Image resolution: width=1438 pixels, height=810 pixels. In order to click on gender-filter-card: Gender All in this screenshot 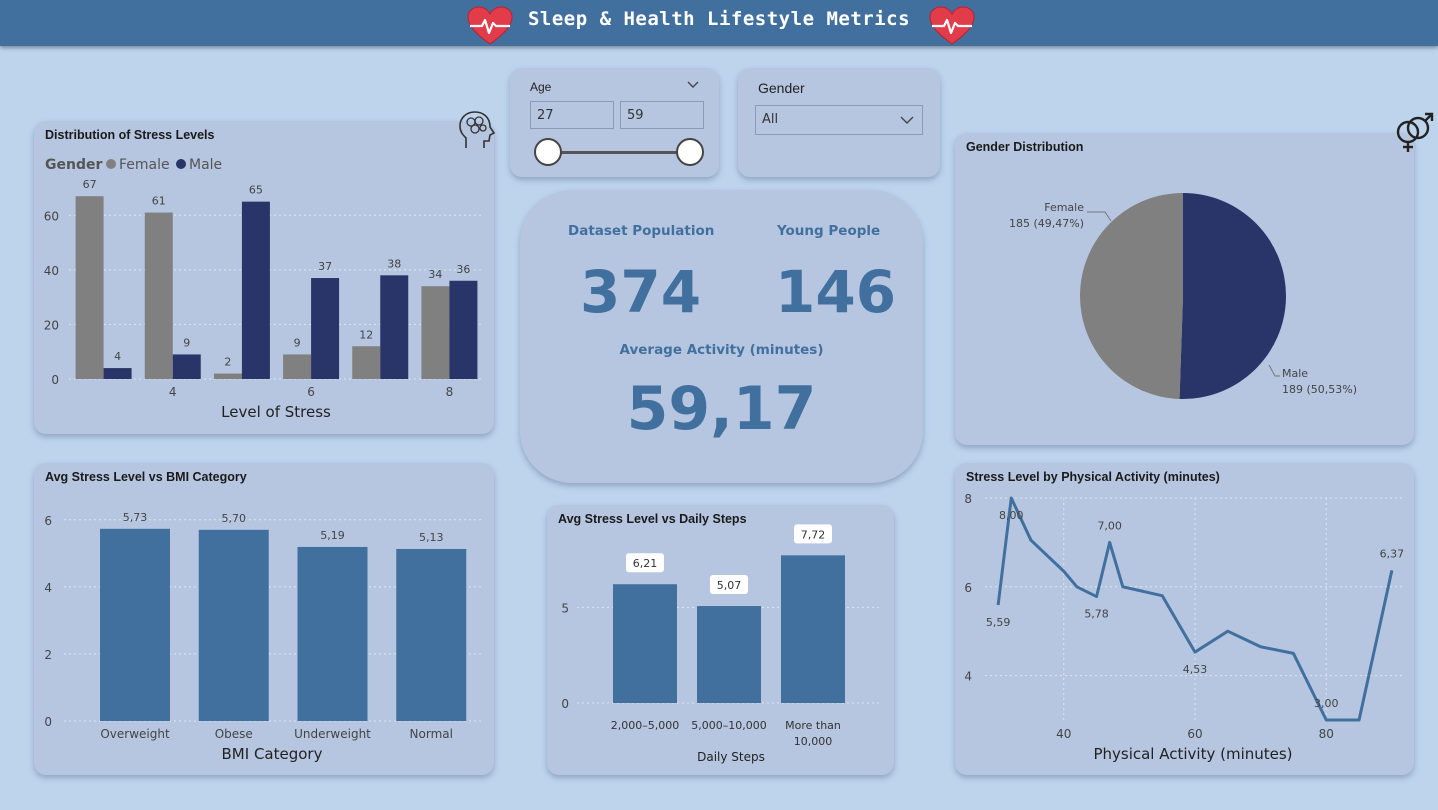, I will do `click(839, 122)`.